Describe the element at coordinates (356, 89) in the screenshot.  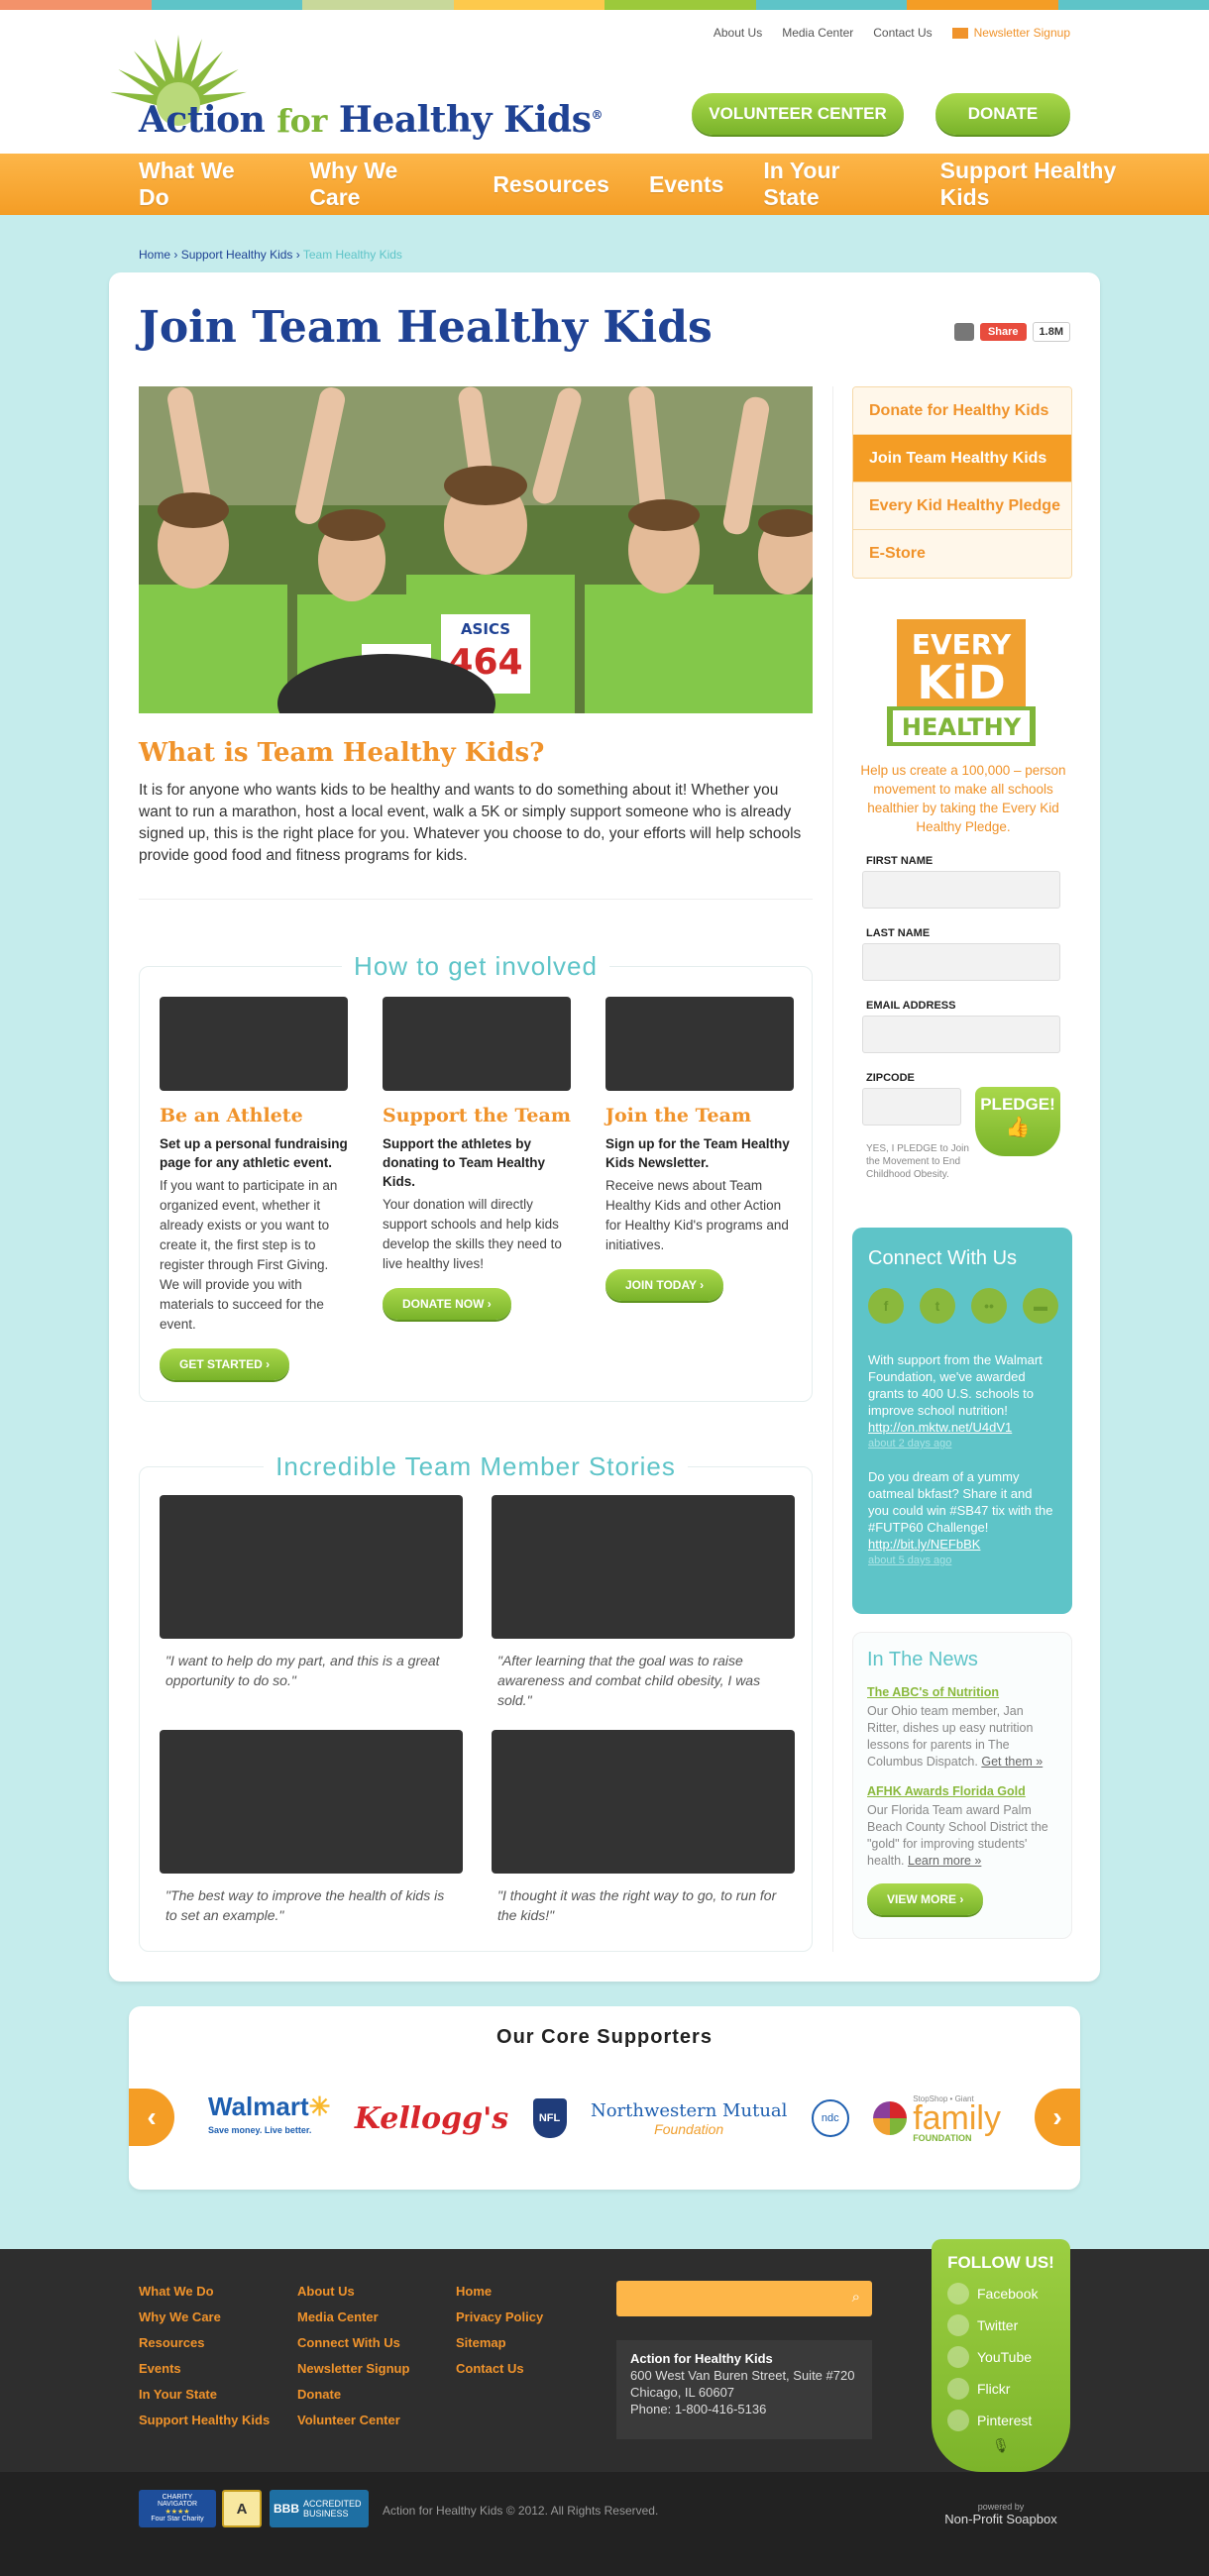
I see `site-logo: Action for Healthy Kids®` at that location.